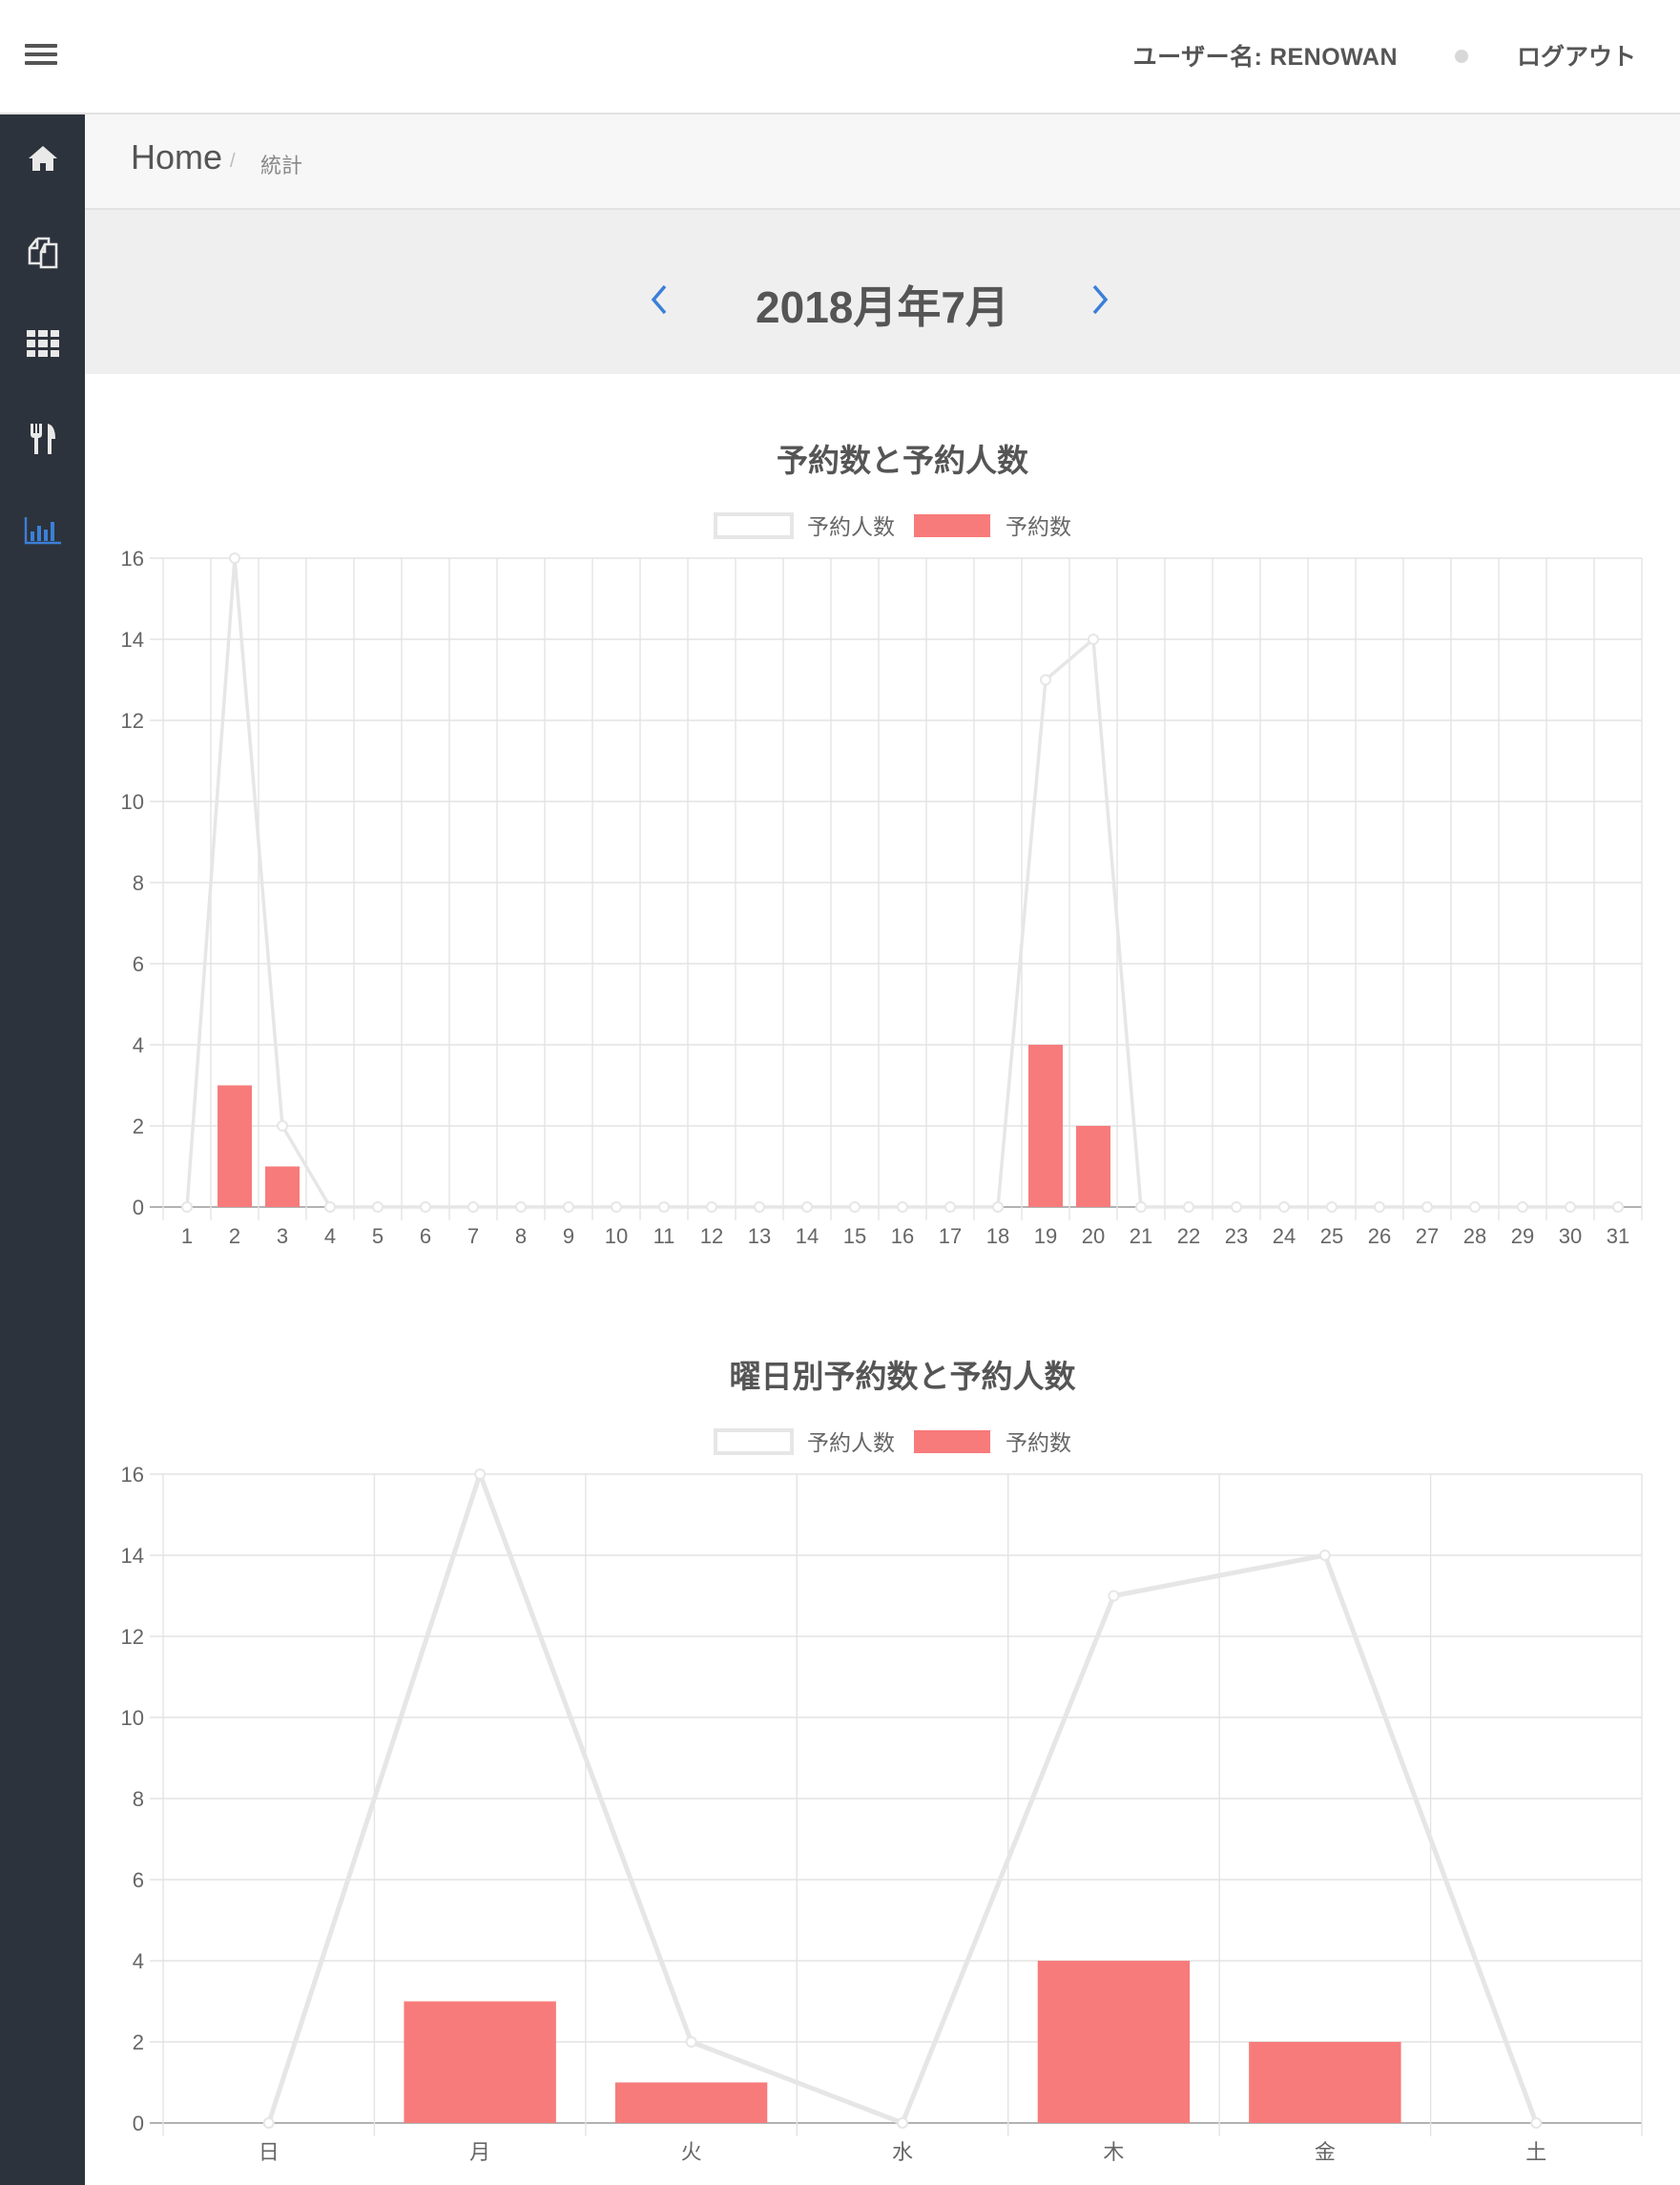 This screenshot has height=2185, width=1680. I want to click on sidebar-item-home, so click(42, 158).